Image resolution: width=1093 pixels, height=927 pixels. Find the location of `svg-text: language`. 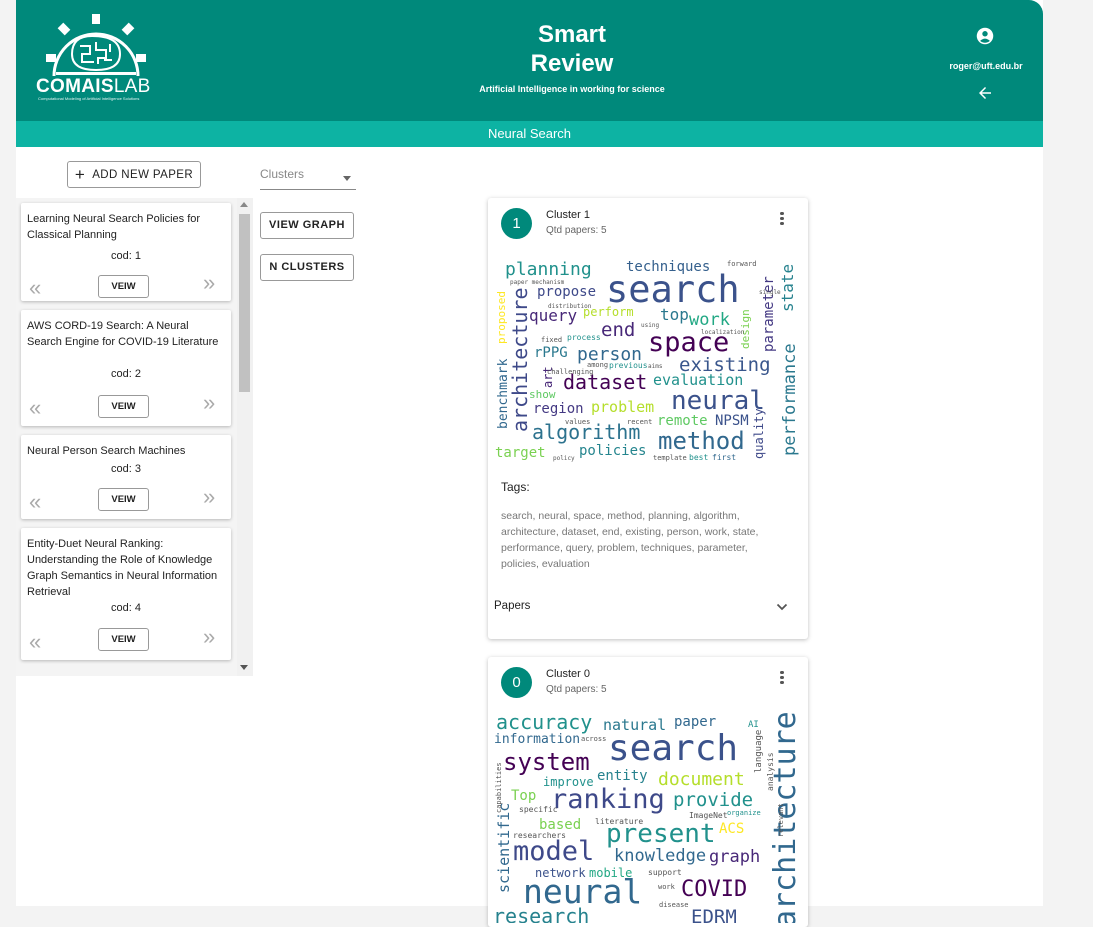

svg-text: language is located at coordinates (759, 751).